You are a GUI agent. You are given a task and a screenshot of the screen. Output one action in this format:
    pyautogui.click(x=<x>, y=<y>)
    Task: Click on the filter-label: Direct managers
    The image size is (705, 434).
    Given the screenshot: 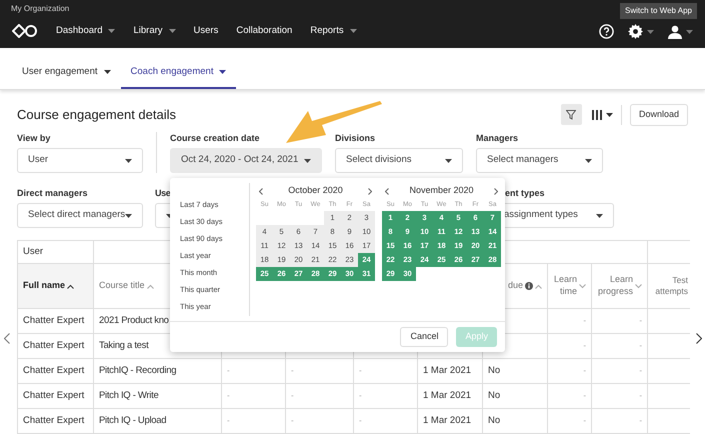 What is the action you would take?
    pyautogui.click(x=52, y=192)
    